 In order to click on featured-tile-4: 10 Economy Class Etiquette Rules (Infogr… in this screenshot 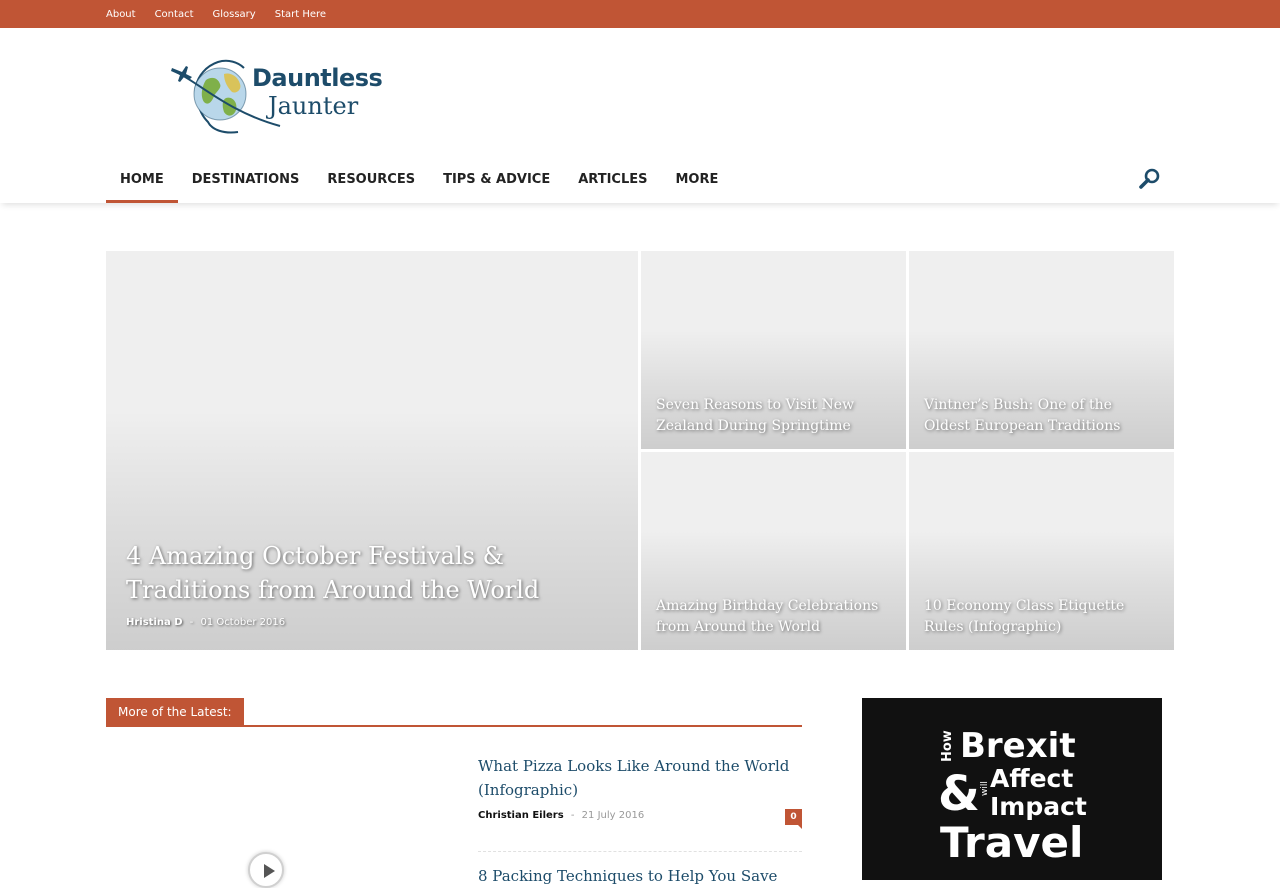, I will do `click(1041, 551)`.